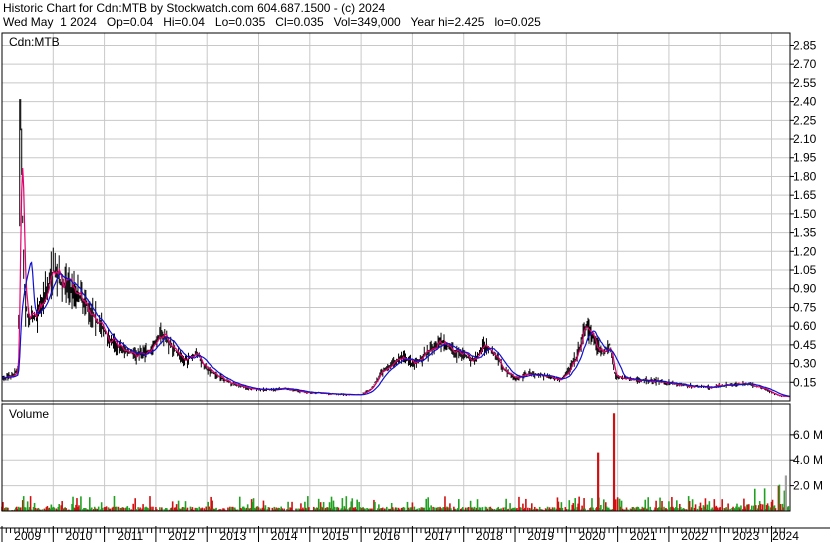 The width and height of the screenshot is (830, 543). Describe the element at coordinates (746, 536) in the screenshot. I see `year-label: 2023` at that location.